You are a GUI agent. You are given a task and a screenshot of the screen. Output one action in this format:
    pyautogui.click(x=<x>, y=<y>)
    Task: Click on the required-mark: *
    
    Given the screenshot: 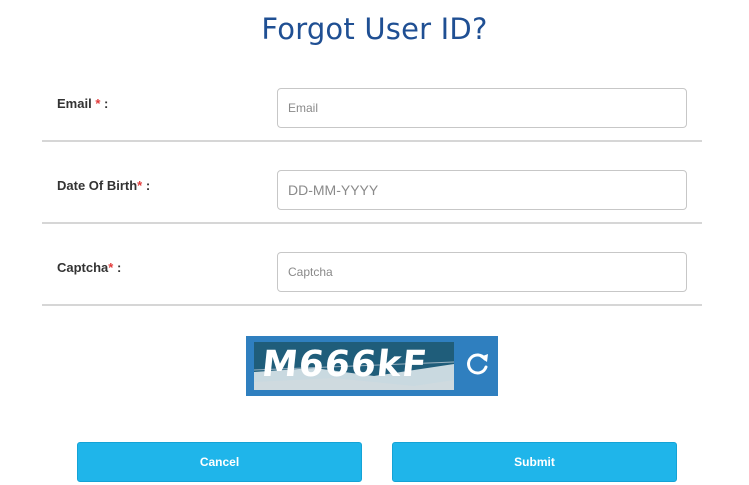 What is the action you would take?
    pyautogui.click(x=98, y=103)
    